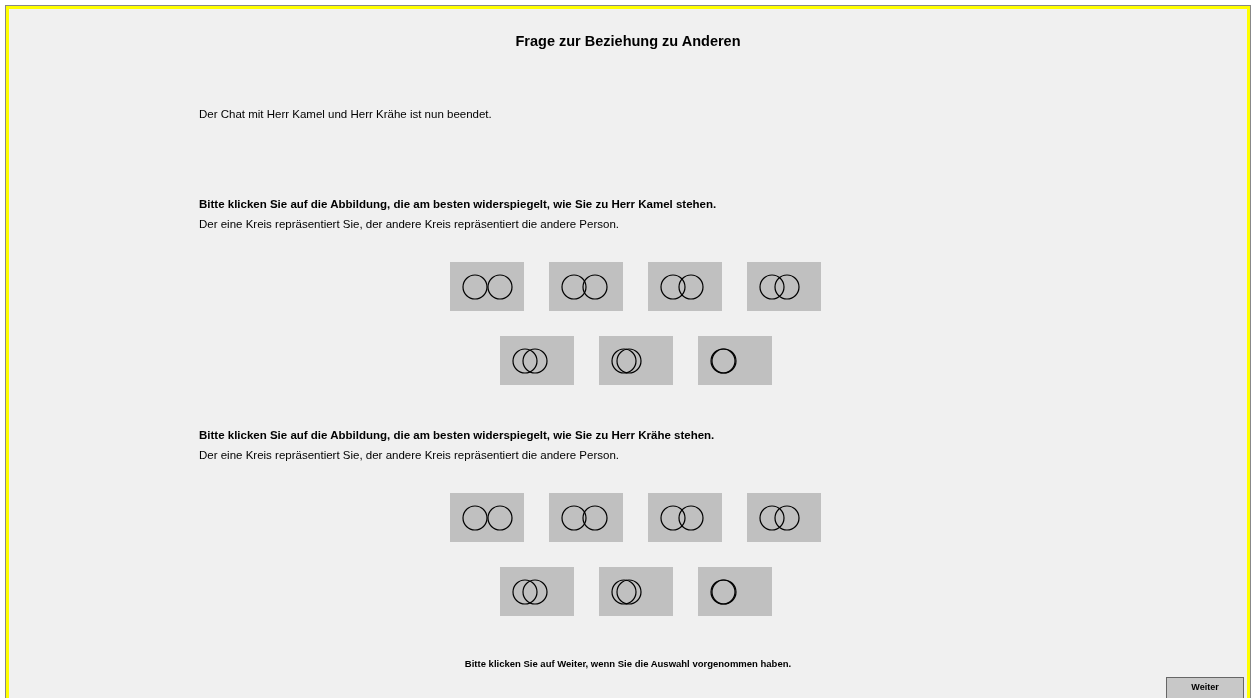 This screenshot has width=1251, height=698. I want to click on page-title: Frage zur Beziehung zu Anderen, so click(628, 41).